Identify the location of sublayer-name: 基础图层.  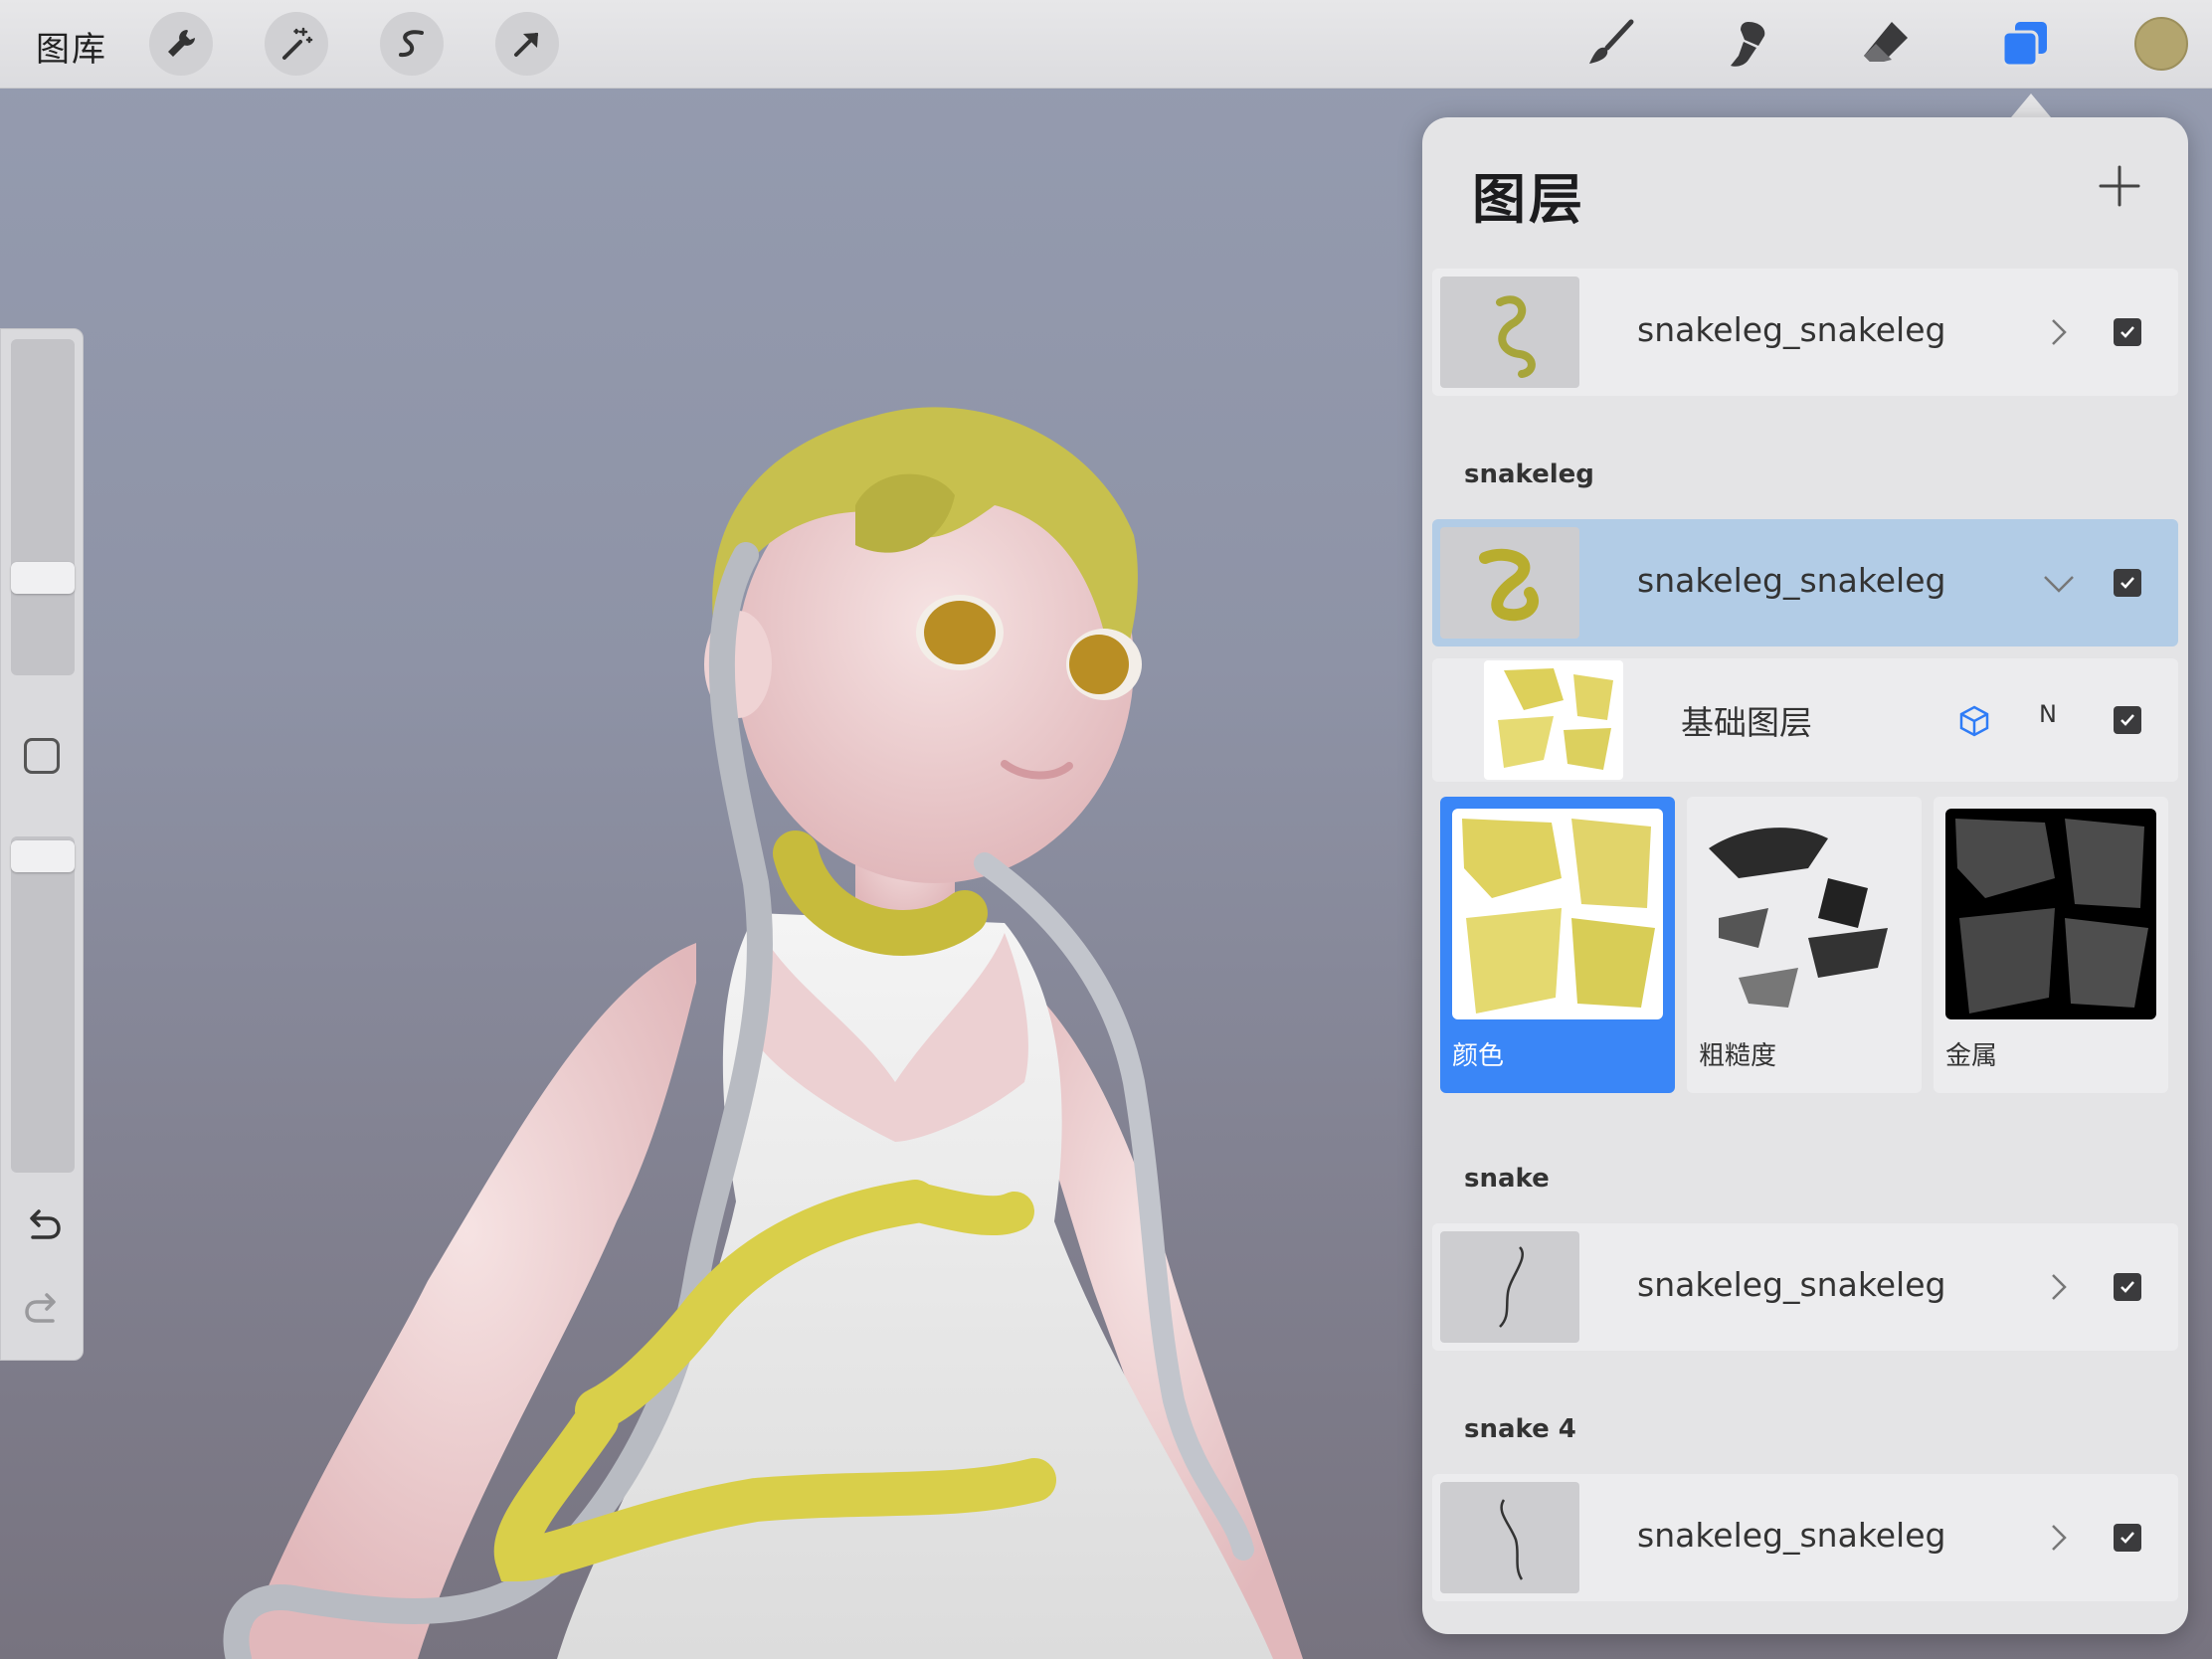
(1746, 722).